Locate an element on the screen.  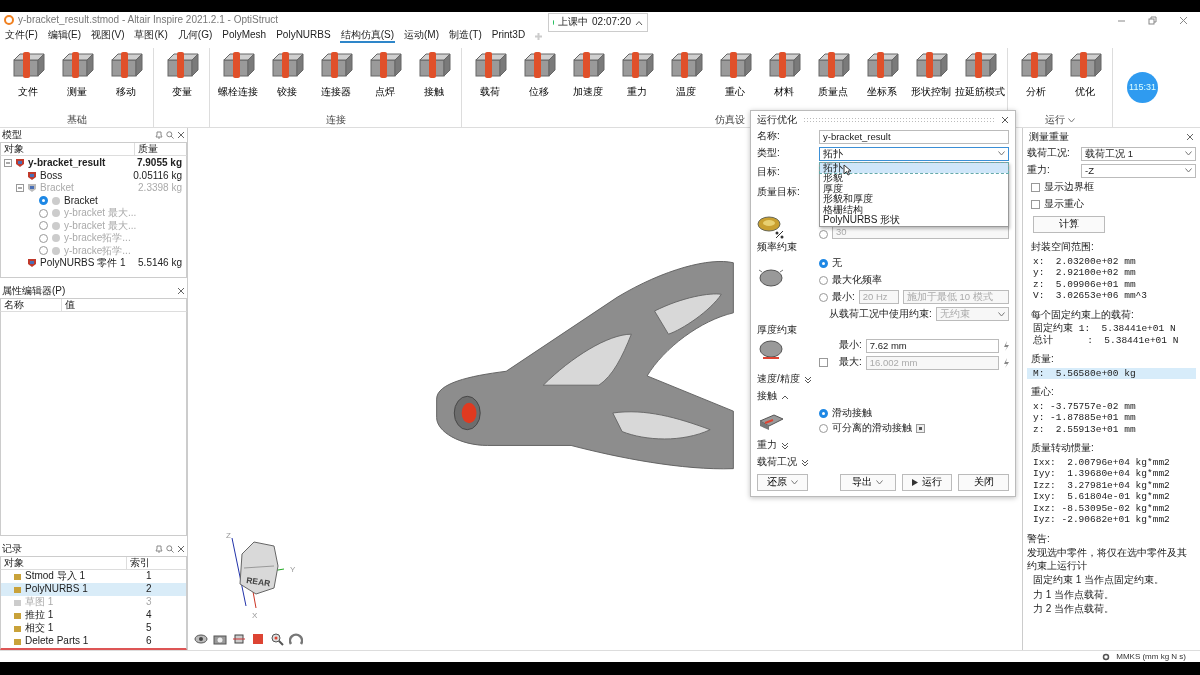
min-thickness-field: 7.62 mm is located at coordinates (932, 345).